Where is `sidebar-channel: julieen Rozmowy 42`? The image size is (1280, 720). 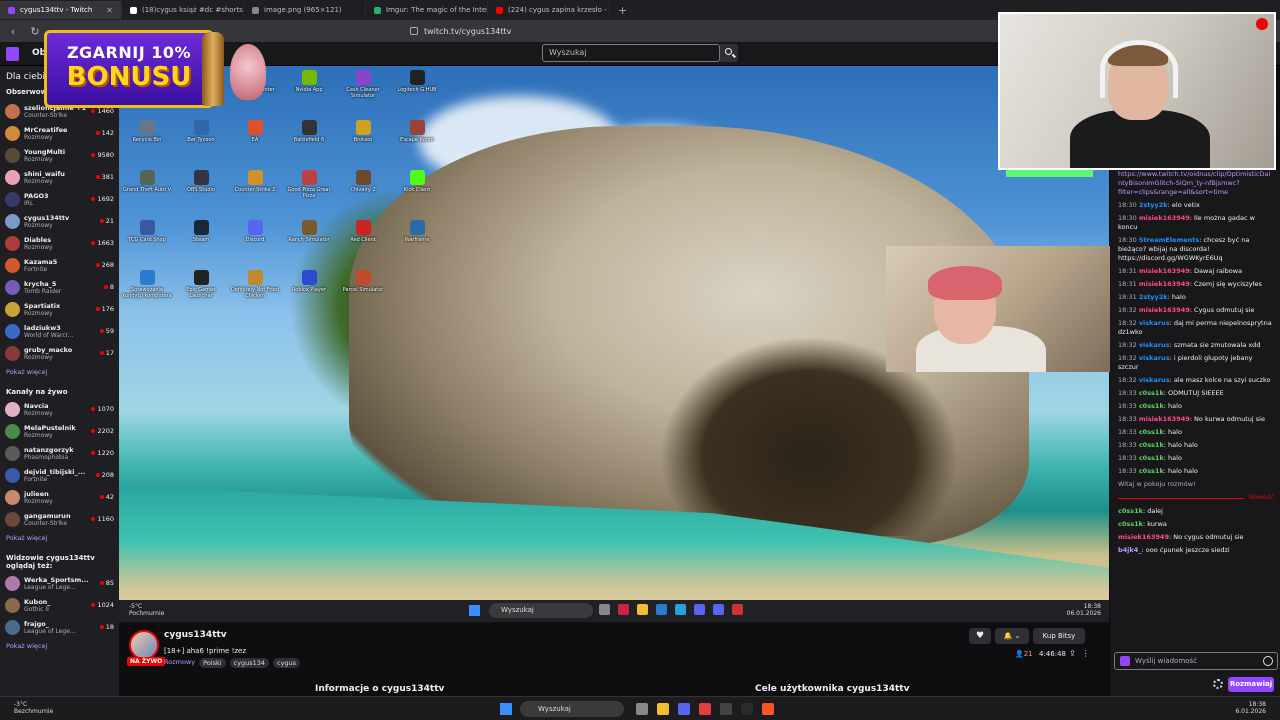
sidebar-channel: julieen Rozmowy 42 is located at coordinates (59, 497).